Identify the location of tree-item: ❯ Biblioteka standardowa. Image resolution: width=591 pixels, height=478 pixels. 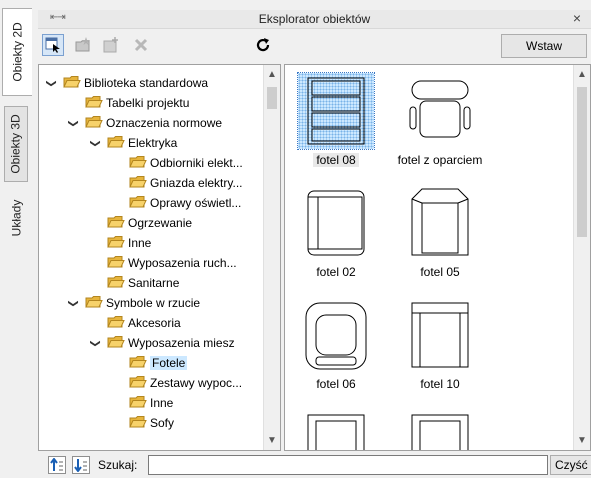
(126, 83).